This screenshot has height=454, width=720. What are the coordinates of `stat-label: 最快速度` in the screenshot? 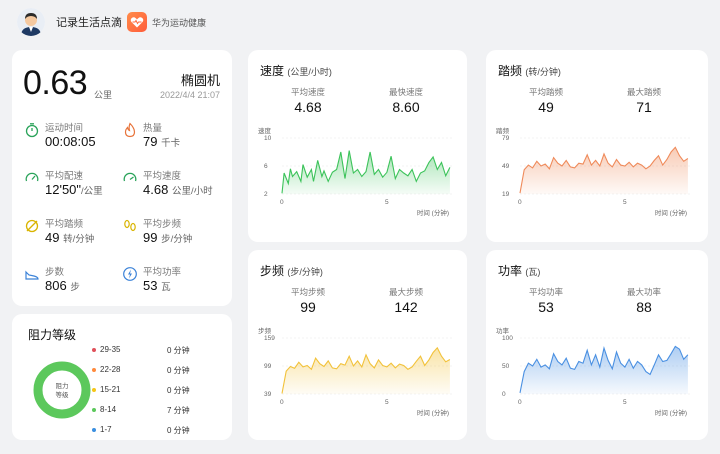 It's located at (405, 92).